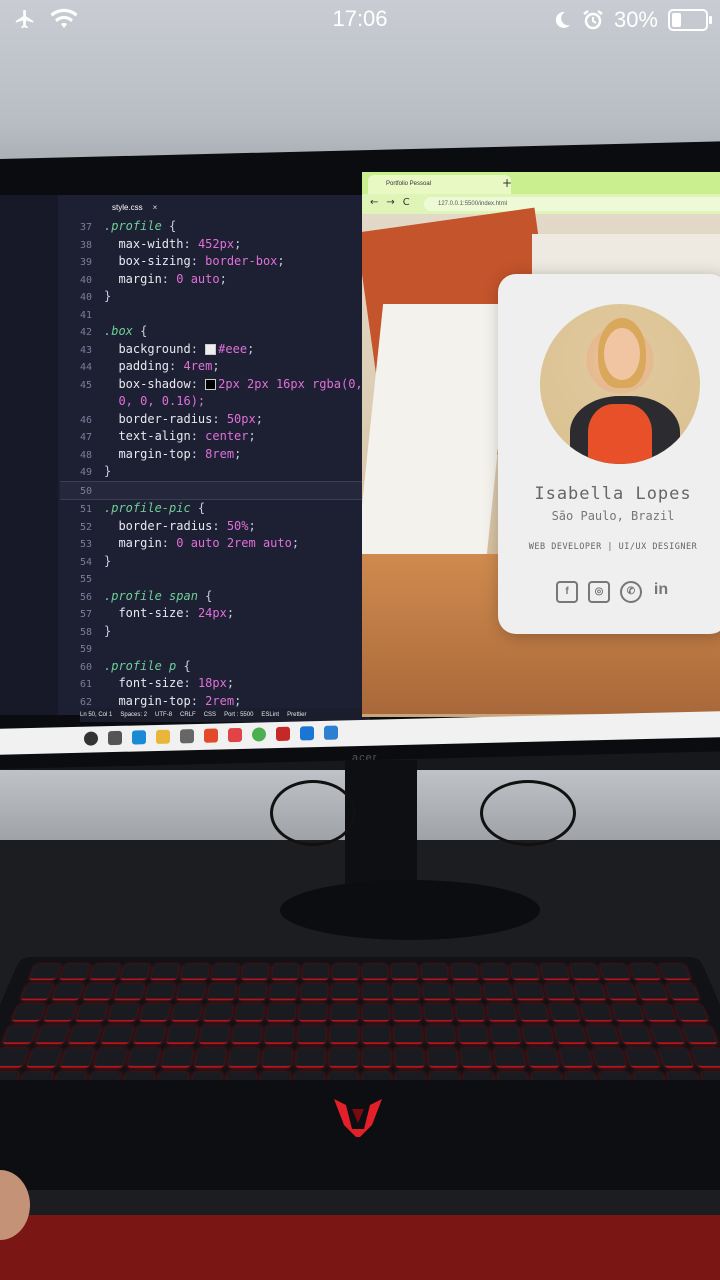 The image size is (720, 1280). What do you see at coordinates (360, 1028) in the screenshot?
I see `keyboard-keys` at bounding box center [360, 1028].